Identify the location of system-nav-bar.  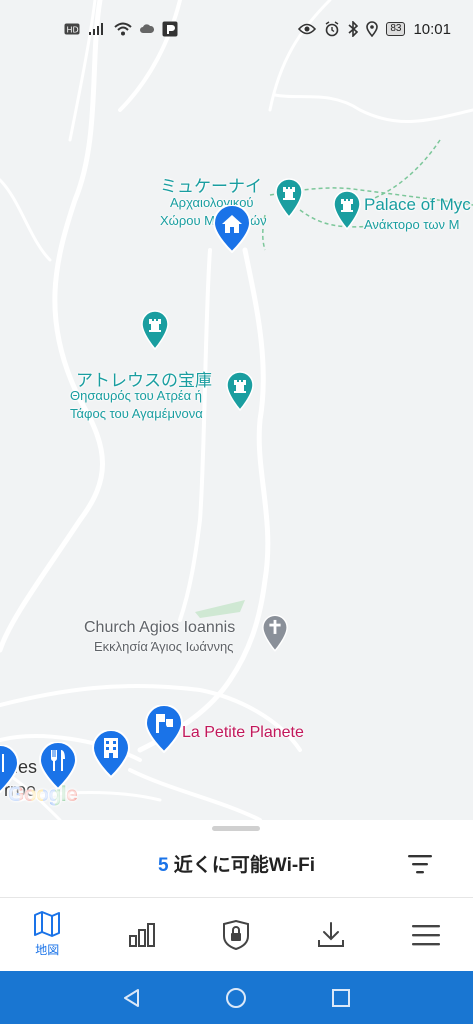
(236, 997).